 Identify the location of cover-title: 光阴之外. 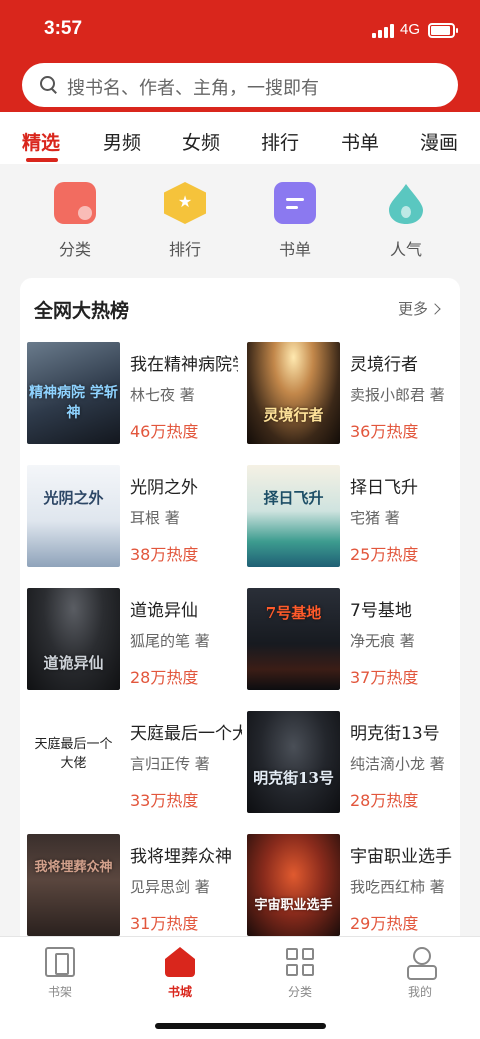
(73, 498).